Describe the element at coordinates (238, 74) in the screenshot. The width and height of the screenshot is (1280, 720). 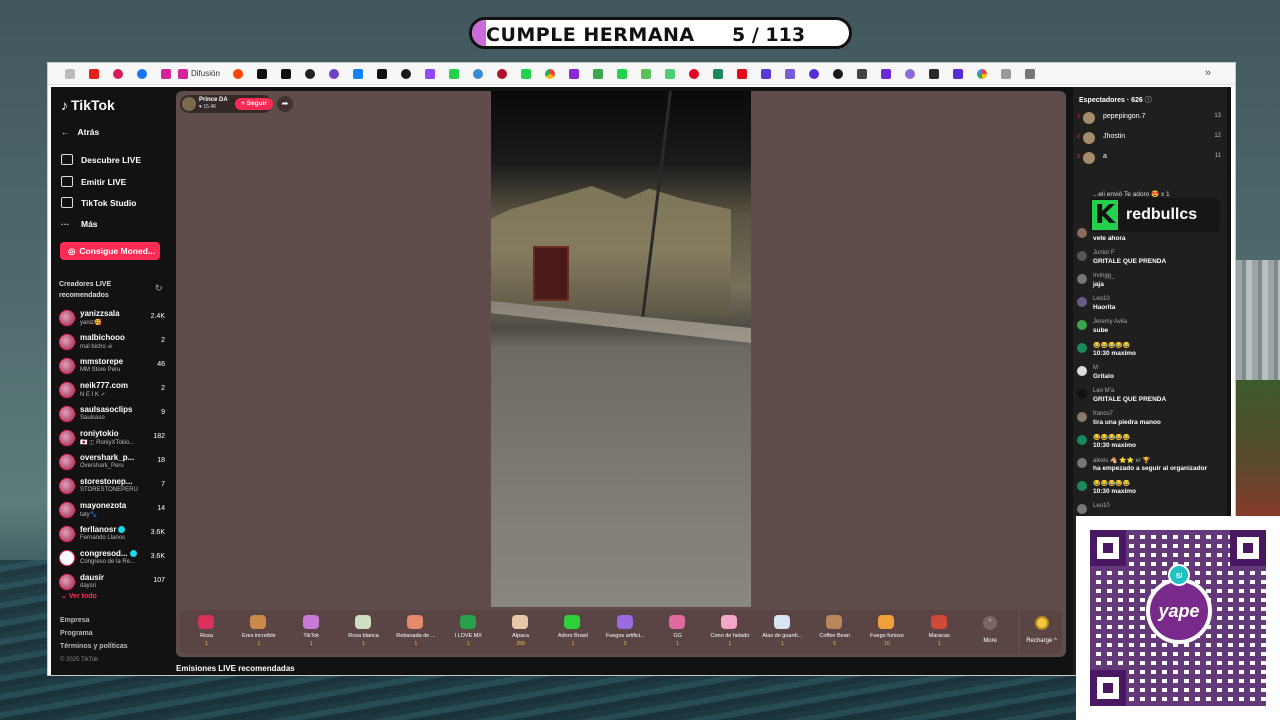
I see `reddit-icon` at that location.